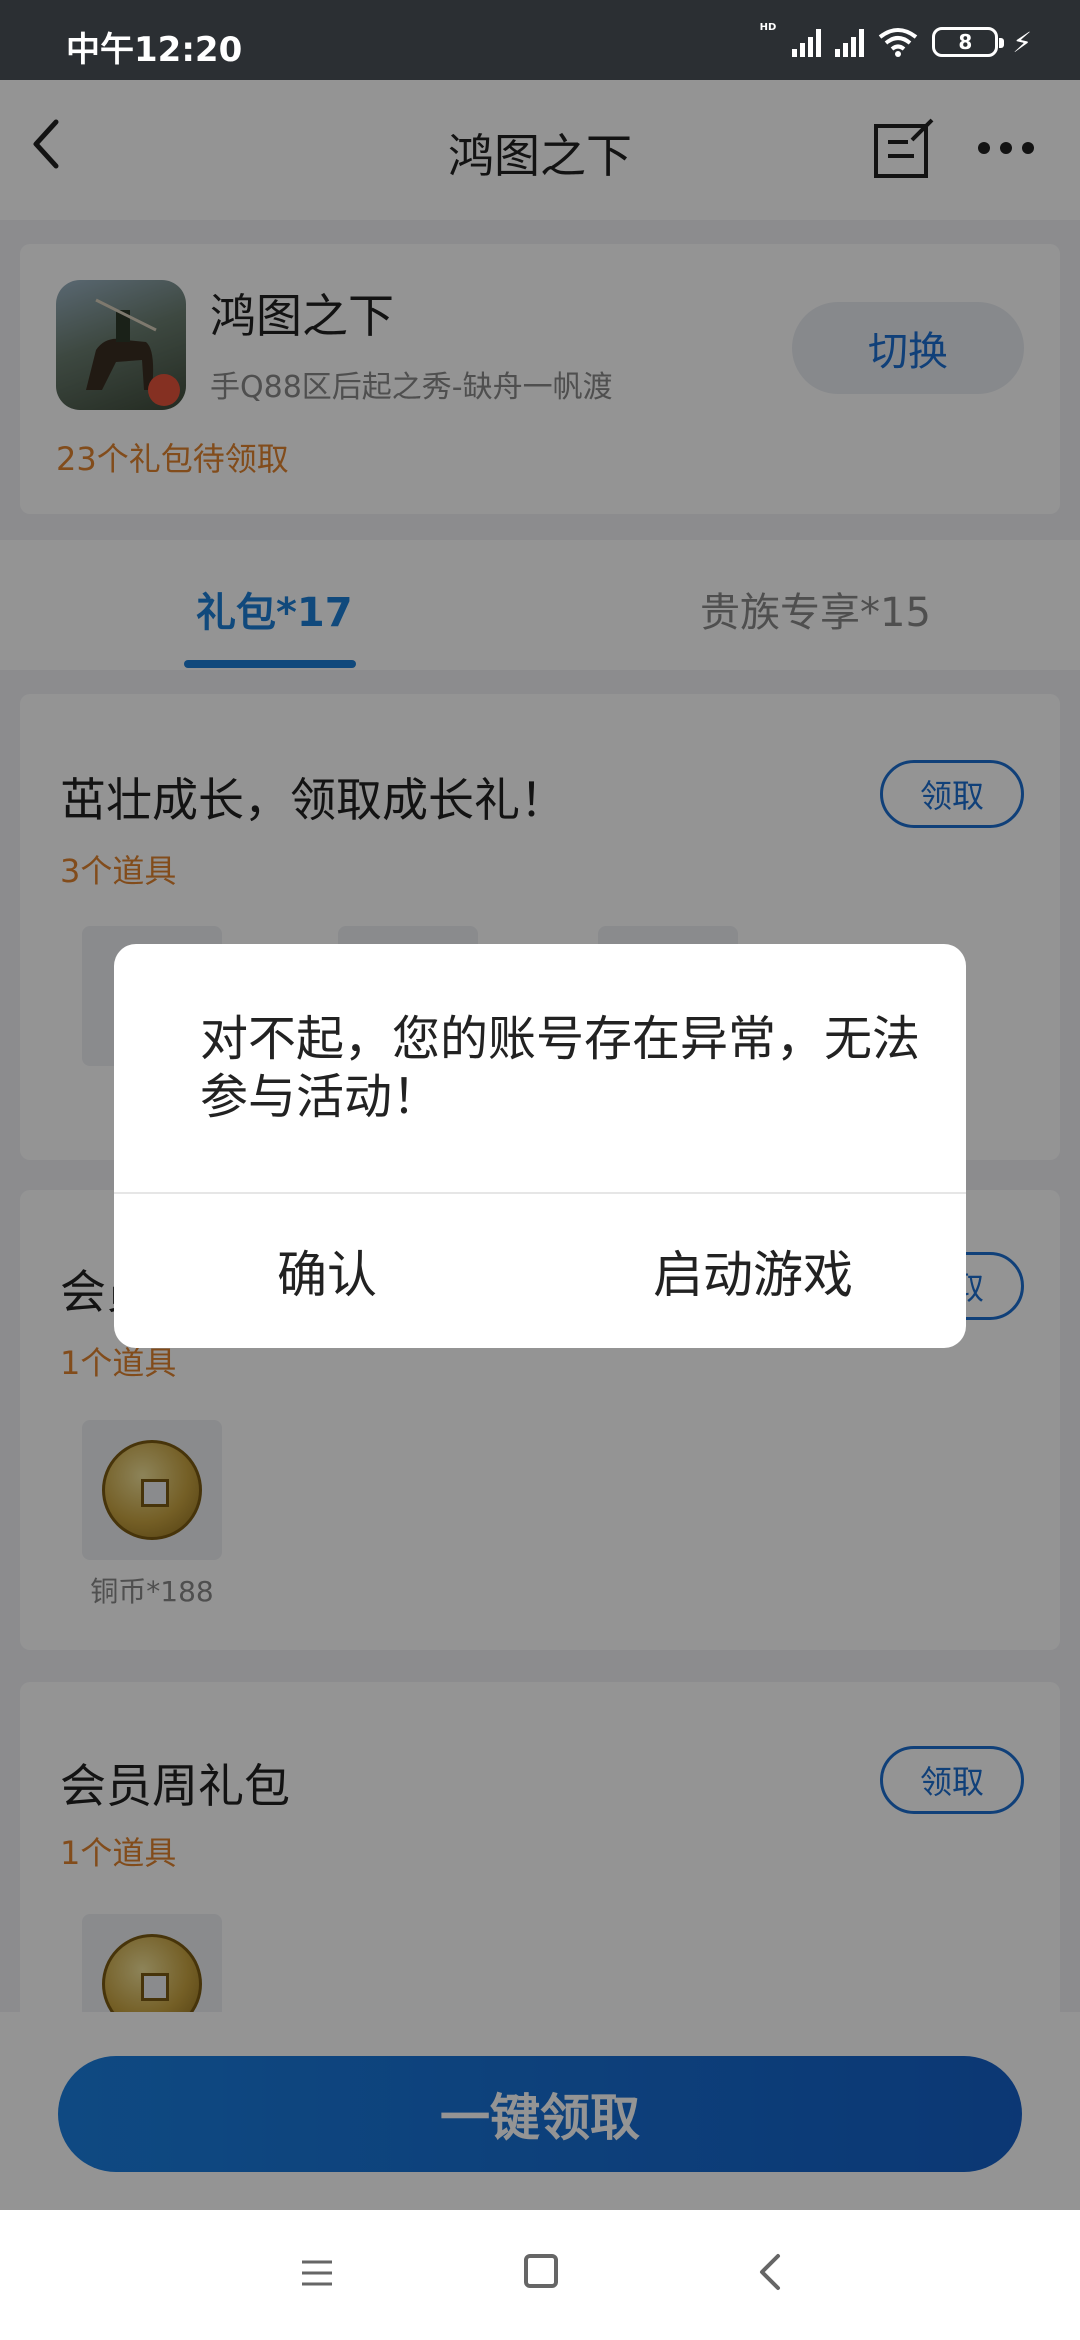 This screenshot has height=2340, width=1080. I want to click on charging-icon: ⚡, so click(1022, 42).